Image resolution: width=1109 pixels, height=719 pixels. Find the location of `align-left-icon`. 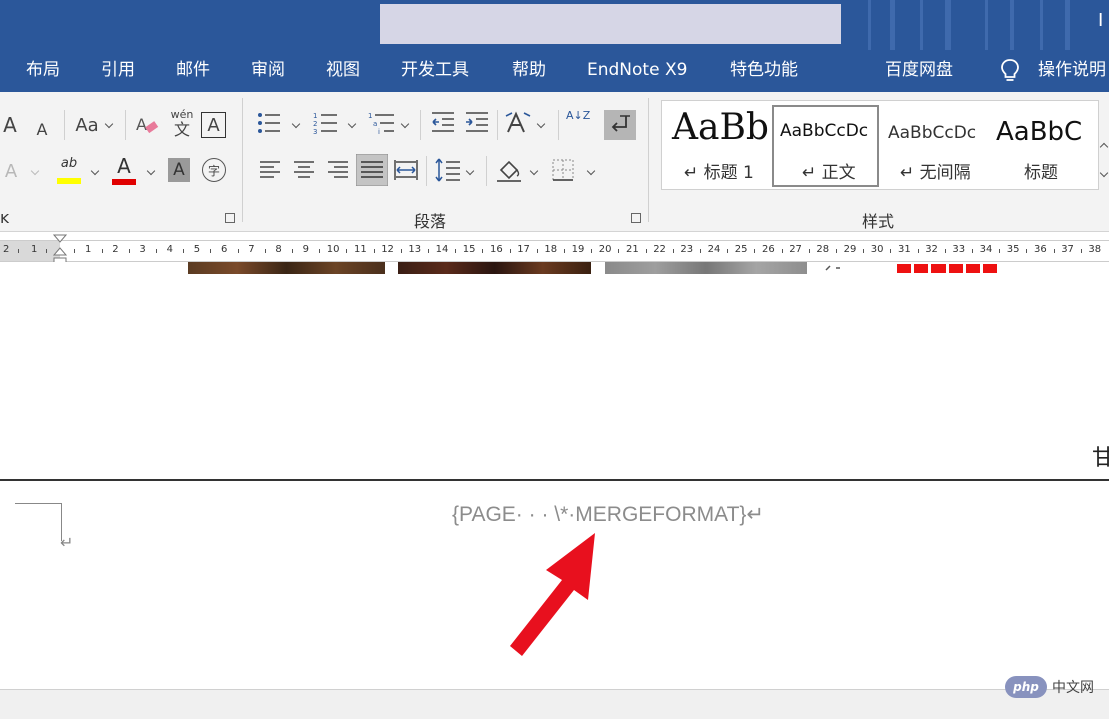

align-left-icon is located at coordinates (270, 170).